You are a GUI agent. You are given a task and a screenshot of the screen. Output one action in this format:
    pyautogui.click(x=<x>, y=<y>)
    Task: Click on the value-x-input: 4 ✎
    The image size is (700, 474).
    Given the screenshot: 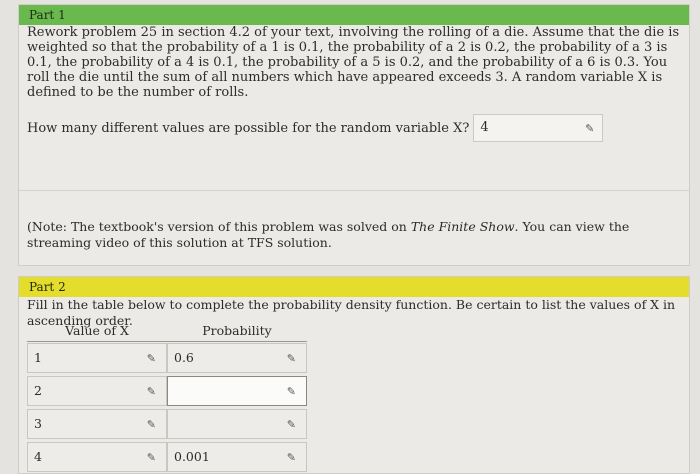 What is the action you would take?
    pyautogui.click(x=97, y=456)
    